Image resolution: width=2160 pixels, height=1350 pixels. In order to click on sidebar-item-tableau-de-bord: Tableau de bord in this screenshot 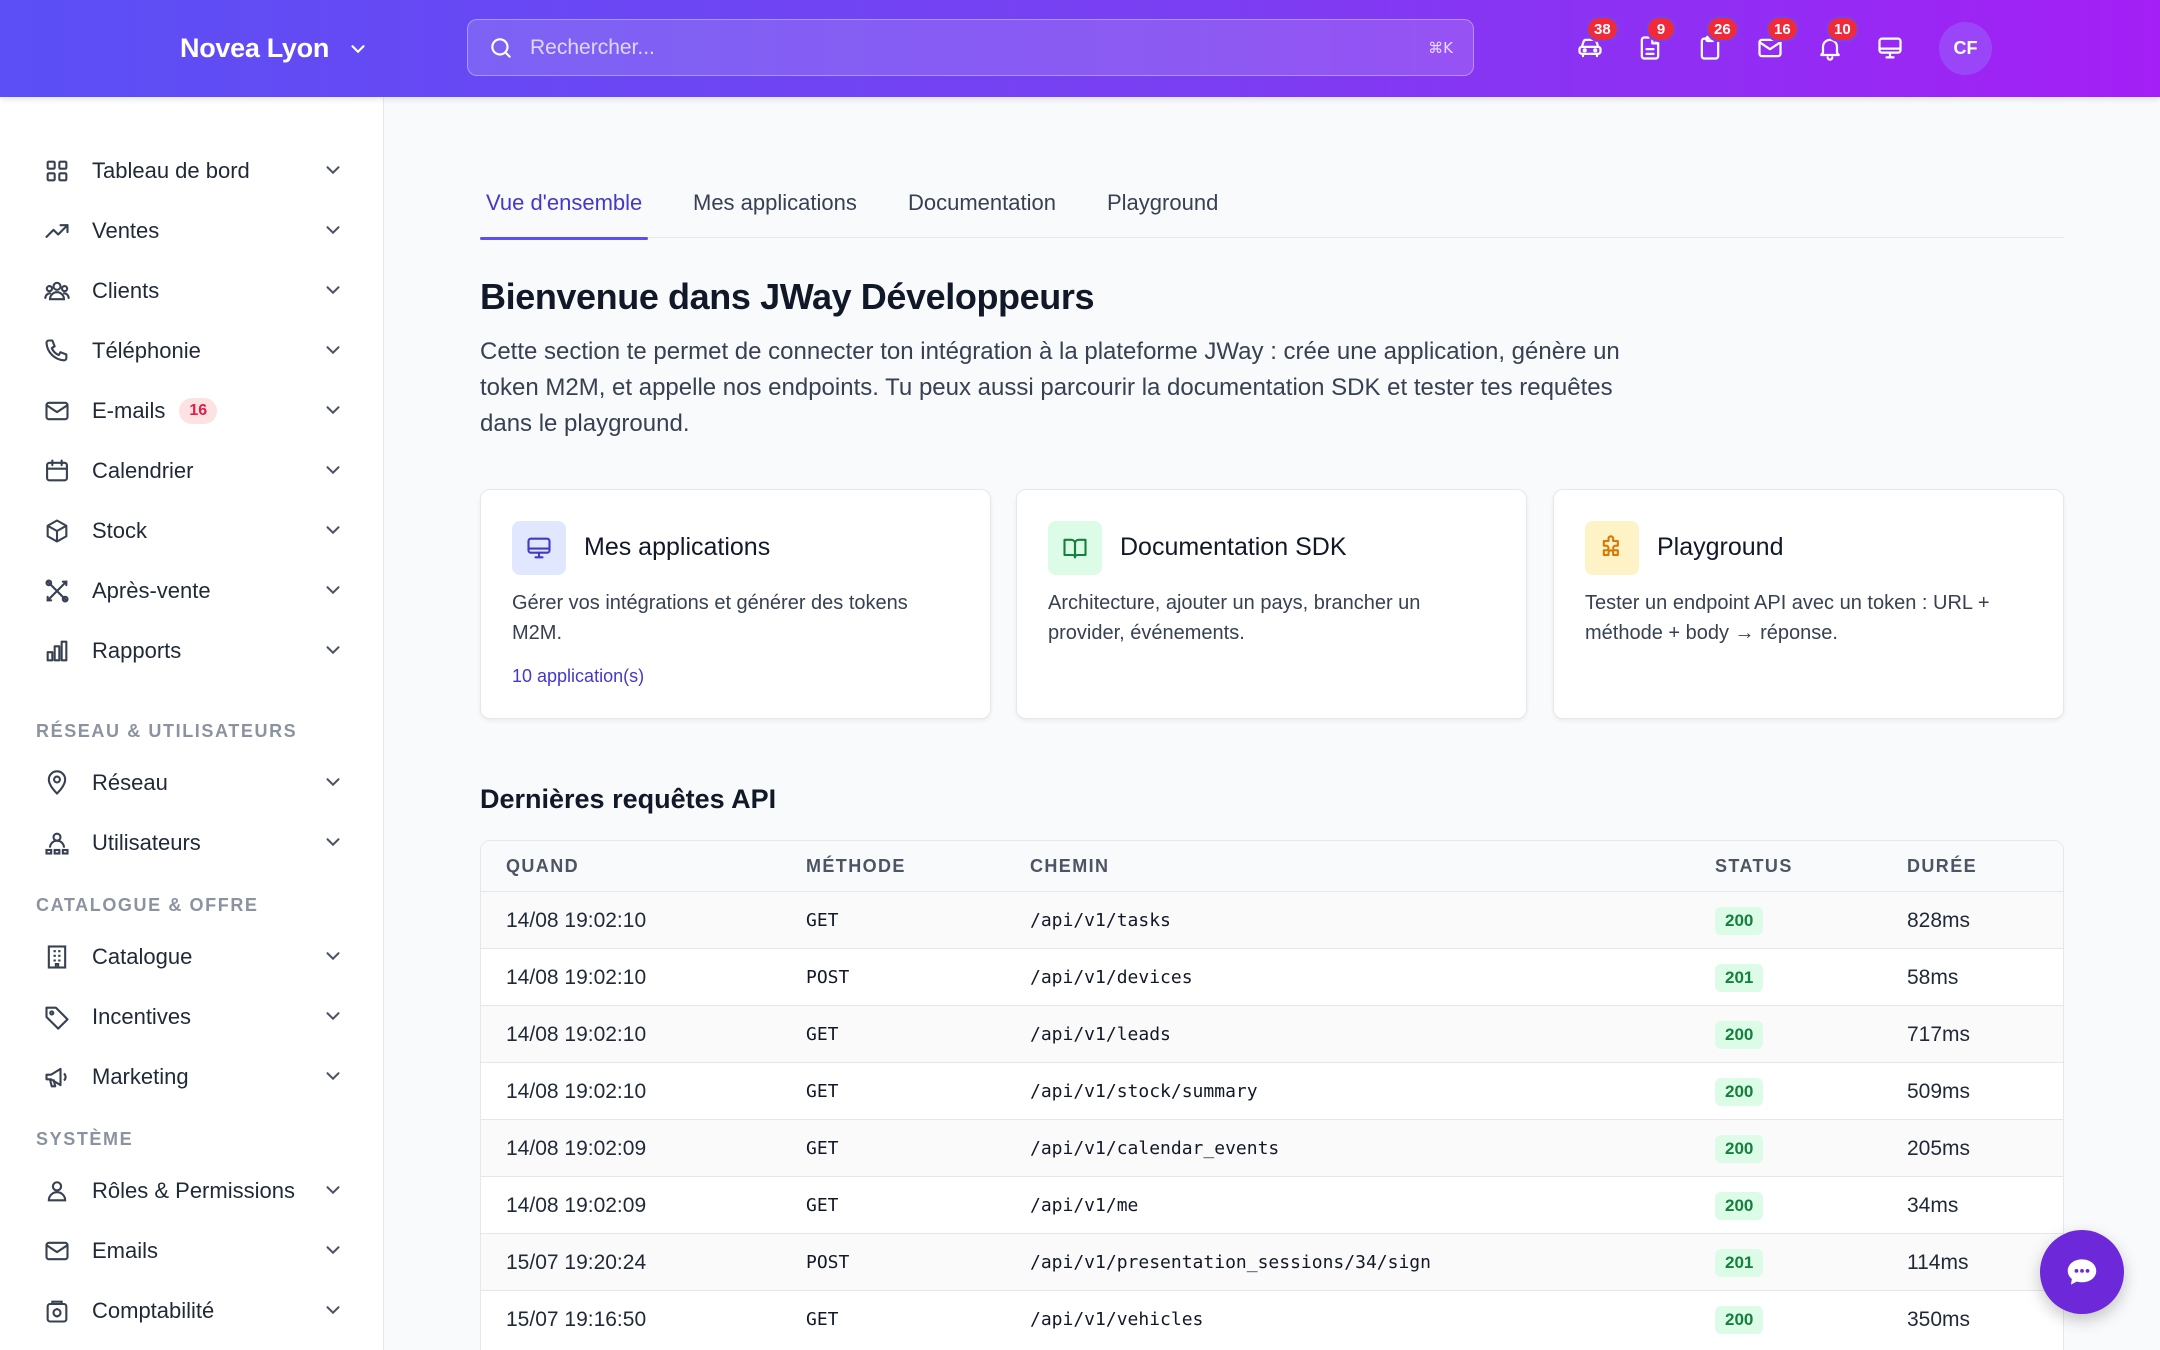, I will do `click(193, 171)`.